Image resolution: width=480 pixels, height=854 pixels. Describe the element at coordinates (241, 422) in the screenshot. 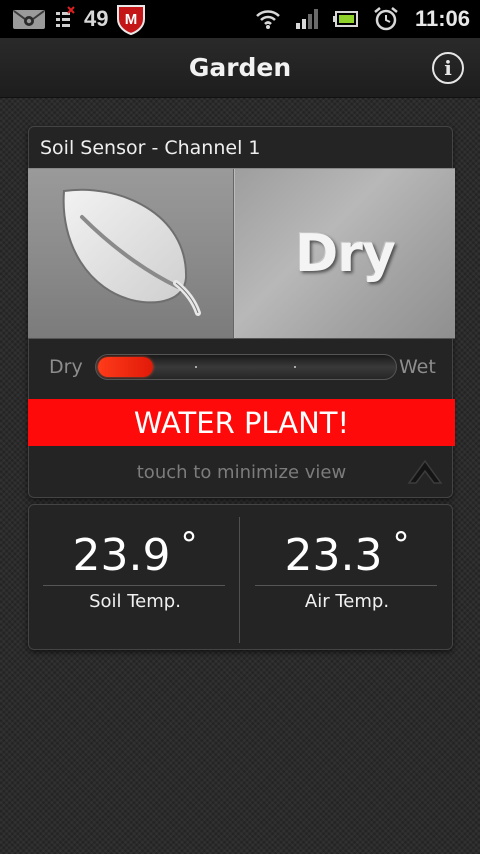

I see `water-plant-alert: WATER PLANT!` at that location.